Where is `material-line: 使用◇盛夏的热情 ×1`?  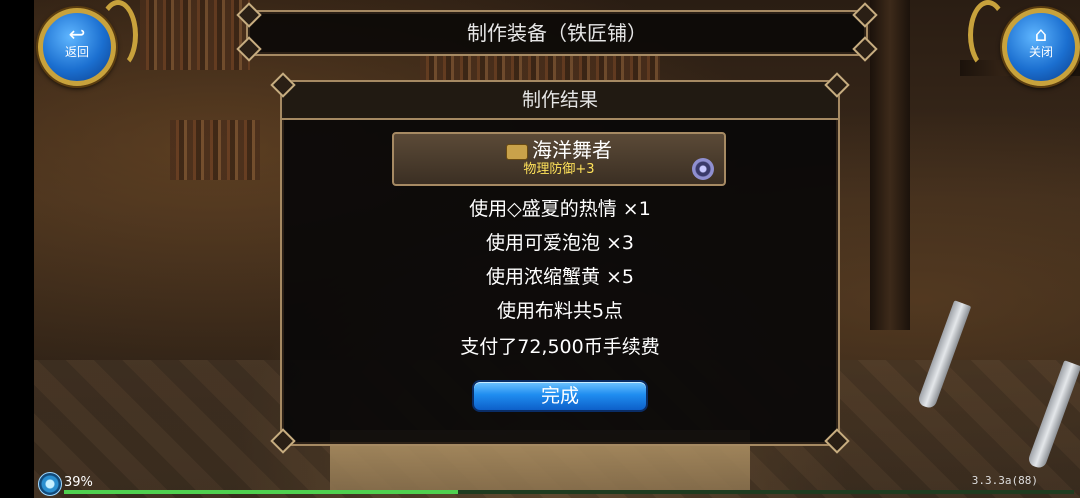 material-line: 使用◇盛夏的热情 ×1 is located at coordinates (560, 209).